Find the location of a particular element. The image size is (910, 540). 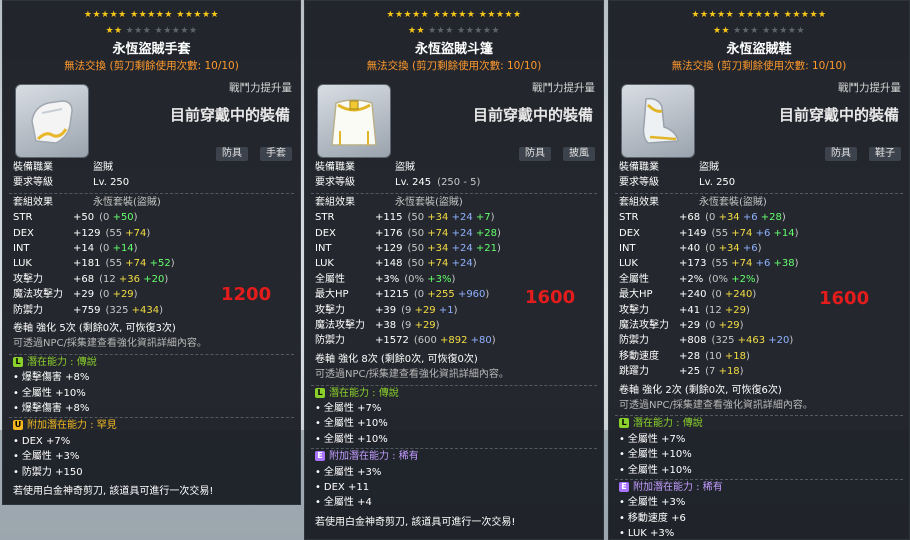

stat-bonus: +29 is located at coordinates (729, 325).